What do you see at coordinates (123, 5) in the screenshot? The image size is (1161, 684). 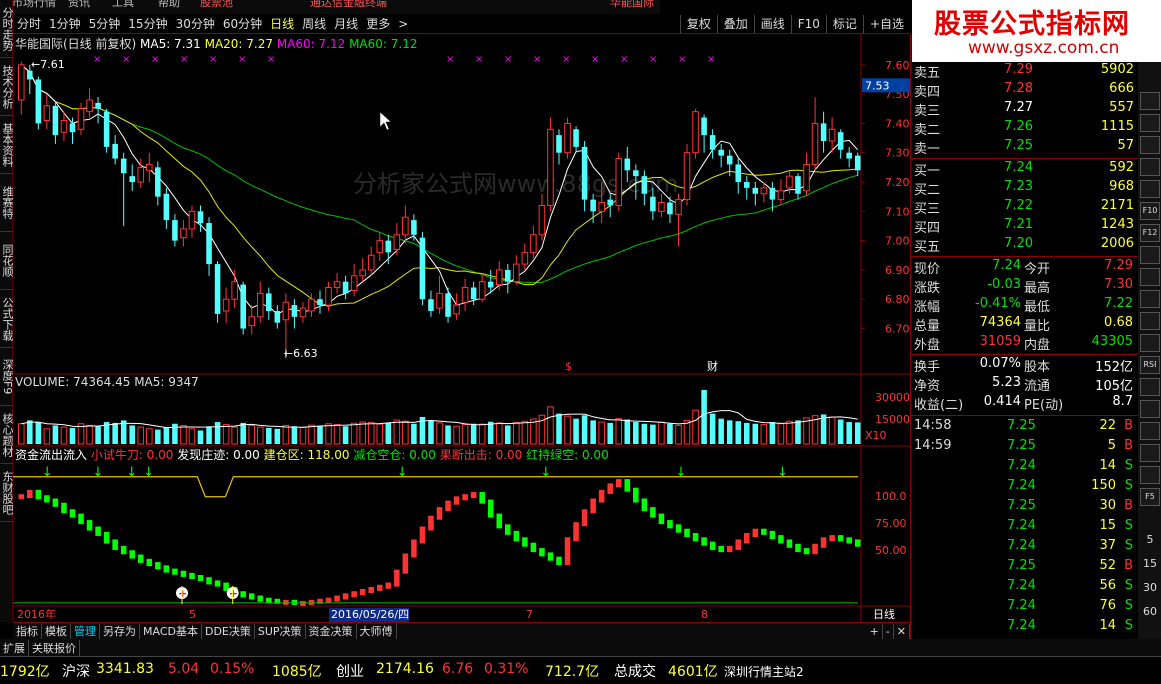 I see `menu-item: 工具` at bounding box center [123, 5].